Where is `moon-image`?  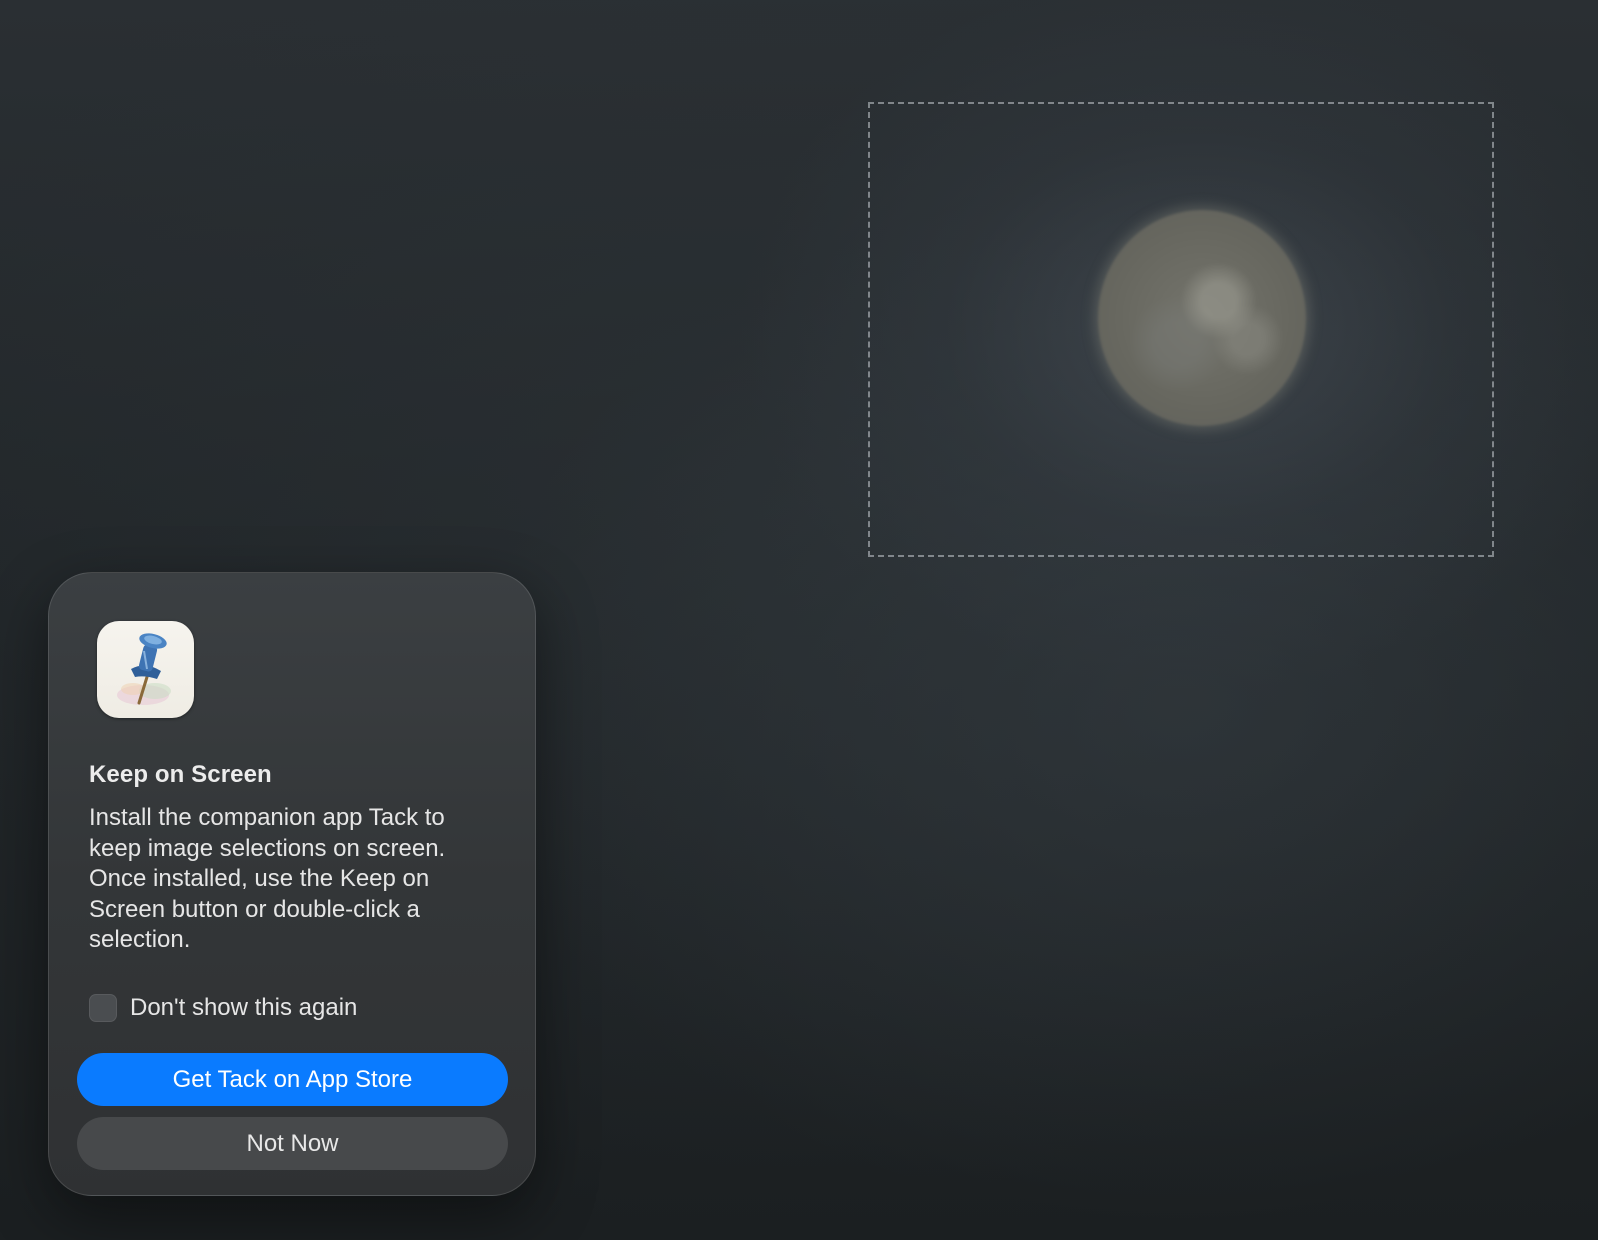 moon-image is located at coordinates (1202, 318).